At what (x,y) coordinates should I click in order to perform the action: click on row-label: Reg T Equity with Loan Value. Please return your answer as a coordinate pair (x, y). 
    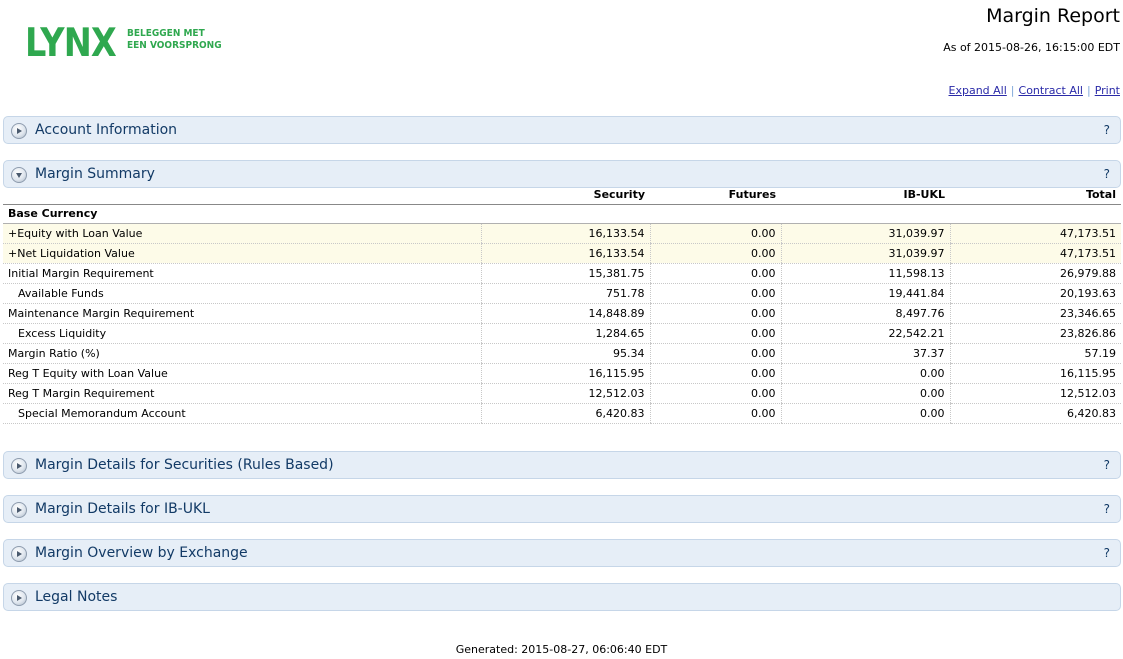
    Looking at the image, I should click on (242, 373).